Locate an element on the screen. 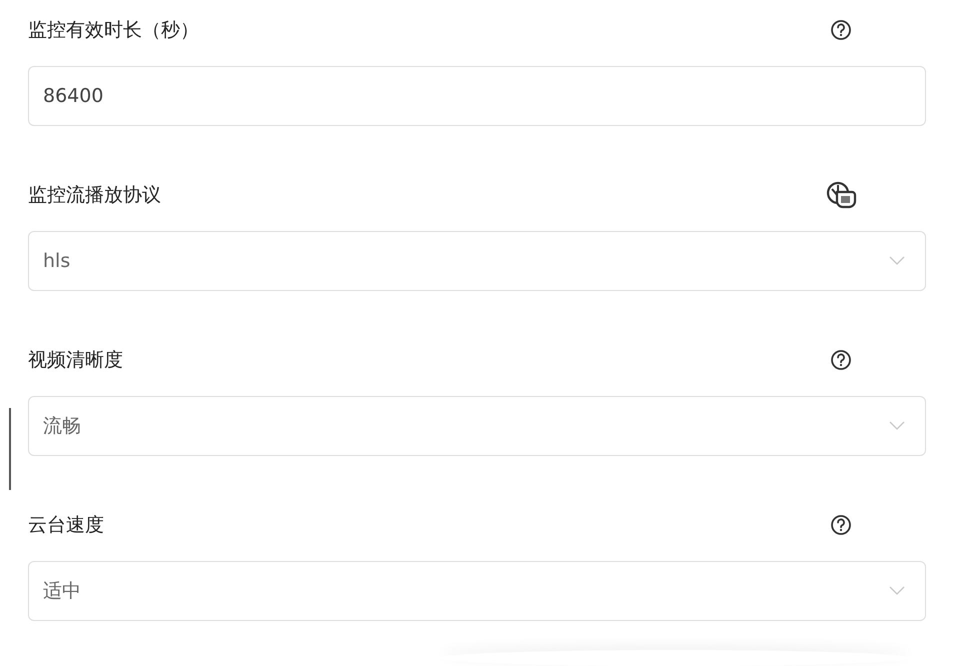  field-label: 视频清晰度 is located at coordinates (75, 360).